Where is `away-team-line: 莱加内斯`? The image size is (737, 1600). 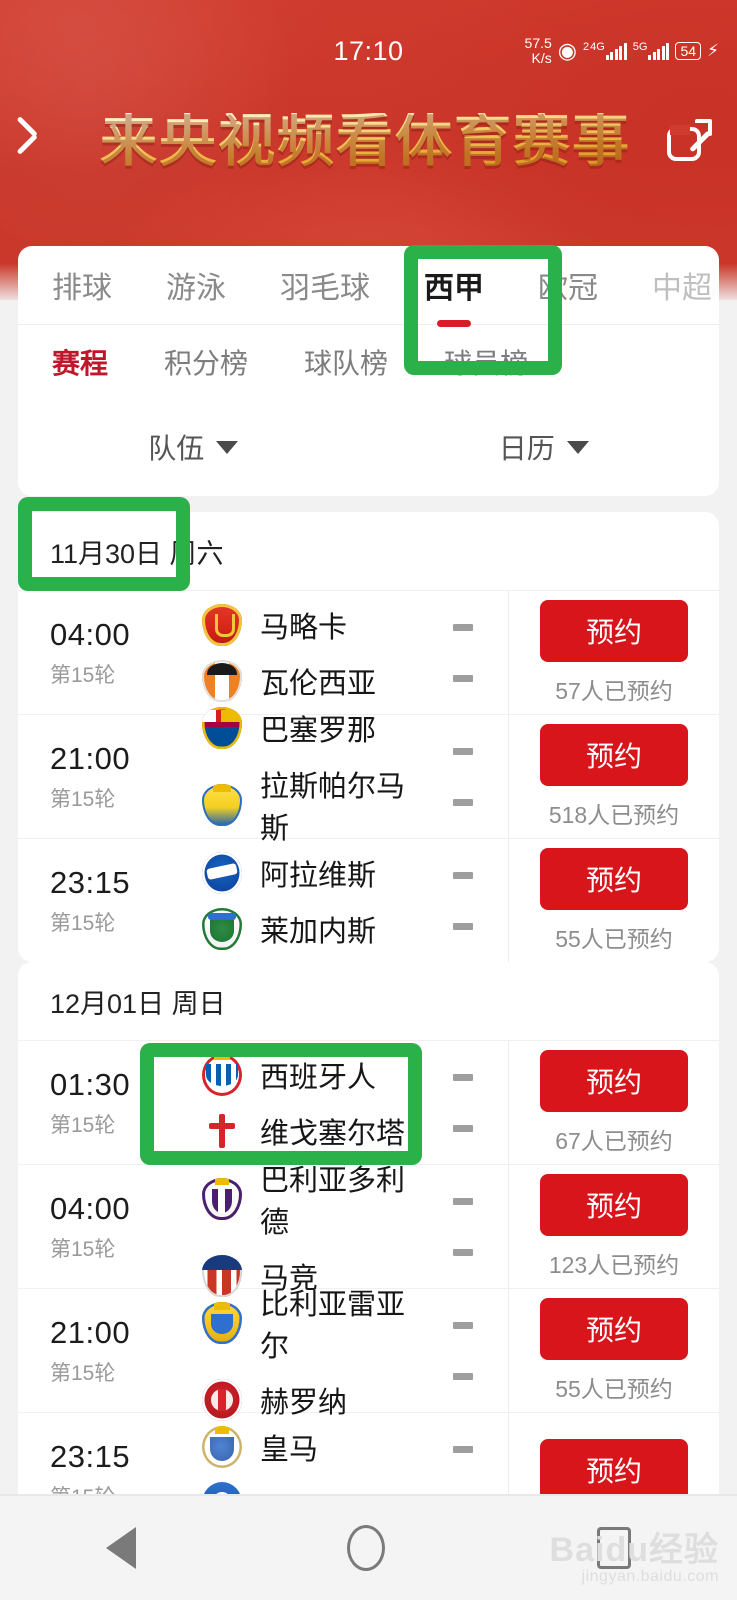 away-team-line: 莱加内斯 is located at coordinates (309, 928).